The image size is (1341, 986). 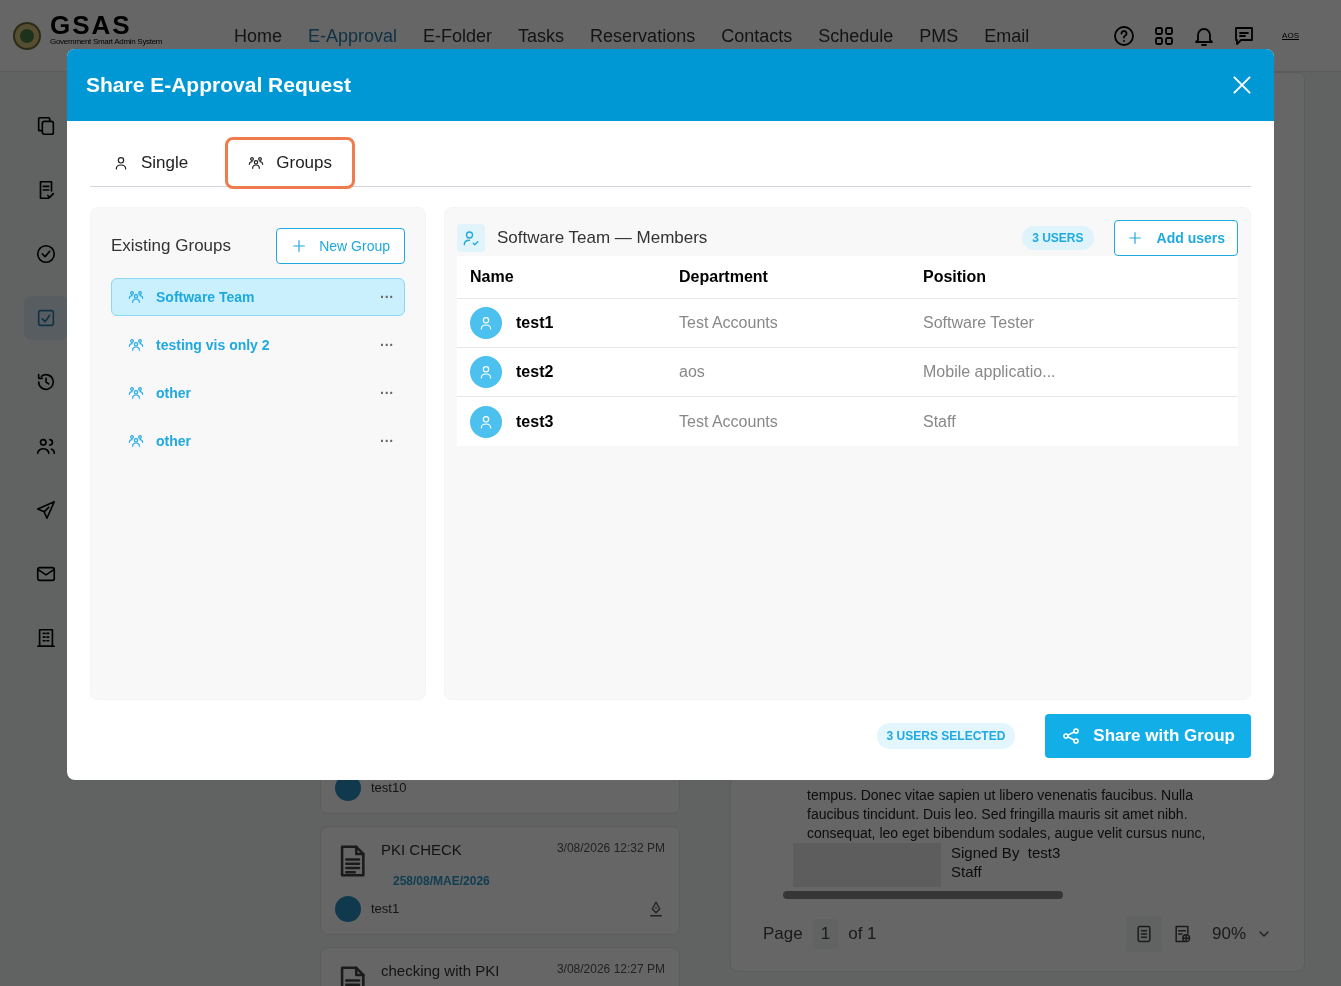 What do you see at coordinates (1071, 736) in the screenshot?
I see `share-icon` at bounding box center [1071, 736].